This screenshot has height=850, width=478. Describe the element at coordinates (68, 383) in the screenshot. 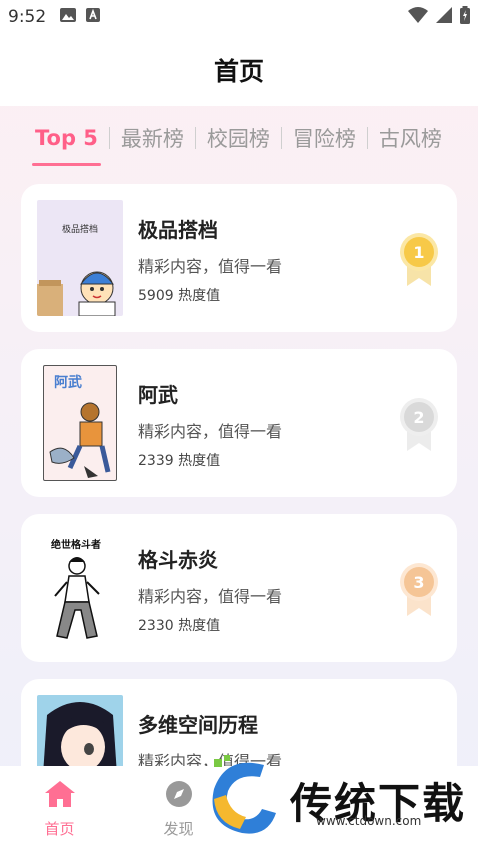

I see `cover-title: 阿武` at that location.